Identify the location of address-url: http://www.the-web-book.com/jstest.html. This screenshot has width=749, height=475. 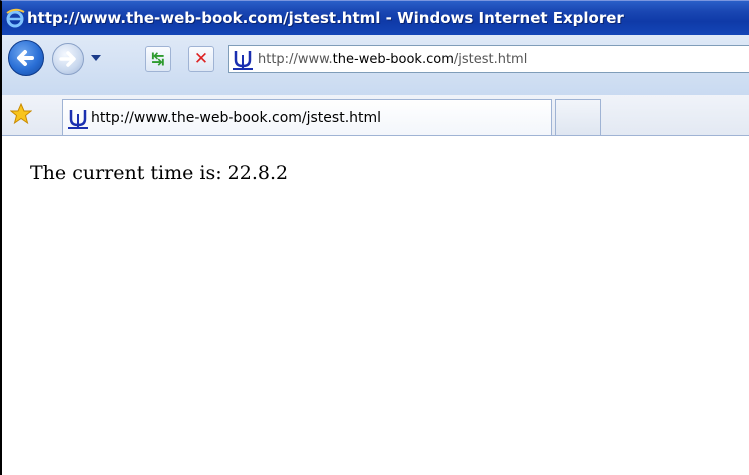
(392, 59).